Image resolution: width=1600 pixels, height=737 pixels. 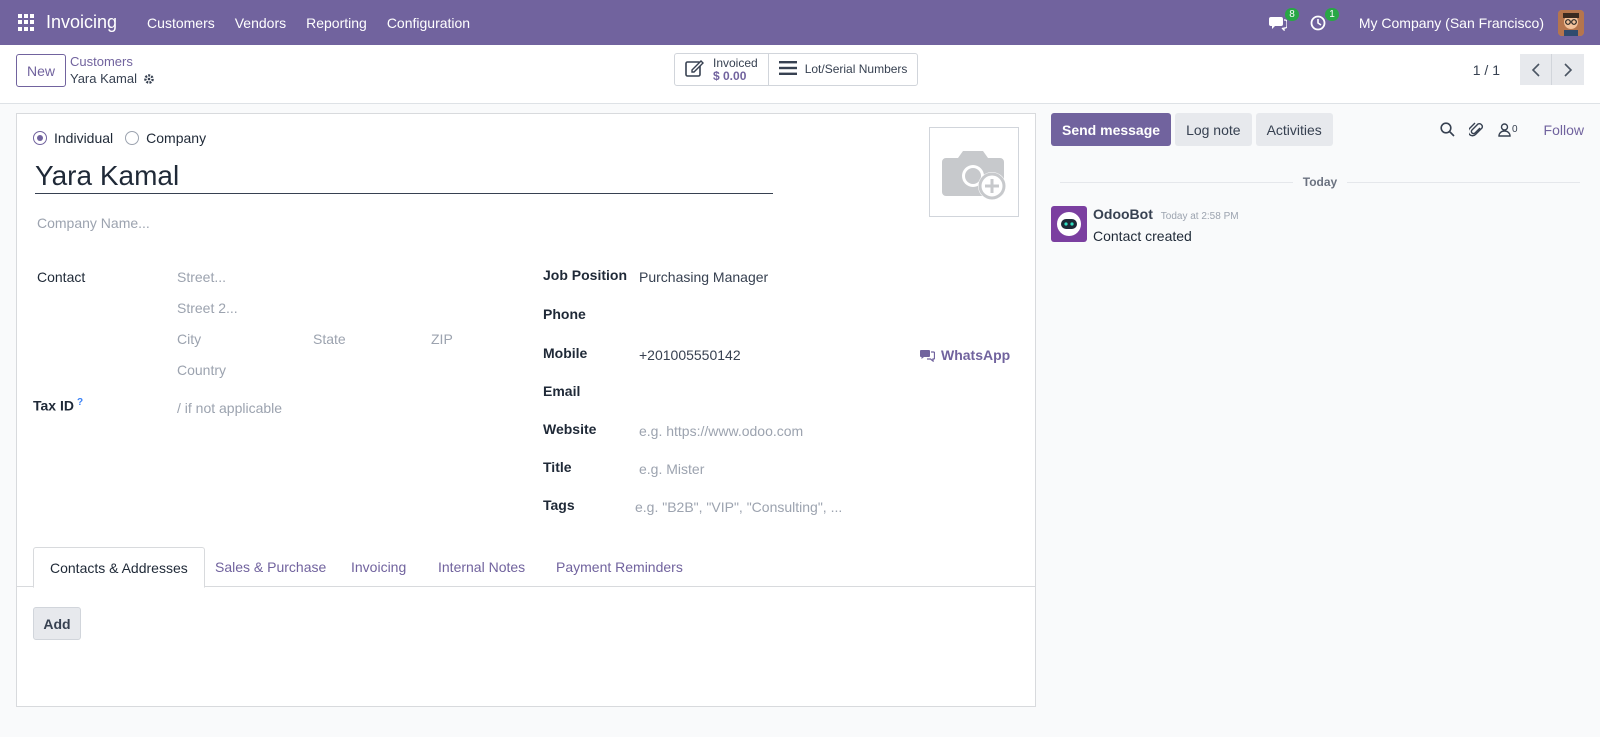 What do you see at coordinates (119, 567) in the screenshot?
I see `tab-contacts-addresses: Contacts & Addresses` at bounding box center [119, 567].